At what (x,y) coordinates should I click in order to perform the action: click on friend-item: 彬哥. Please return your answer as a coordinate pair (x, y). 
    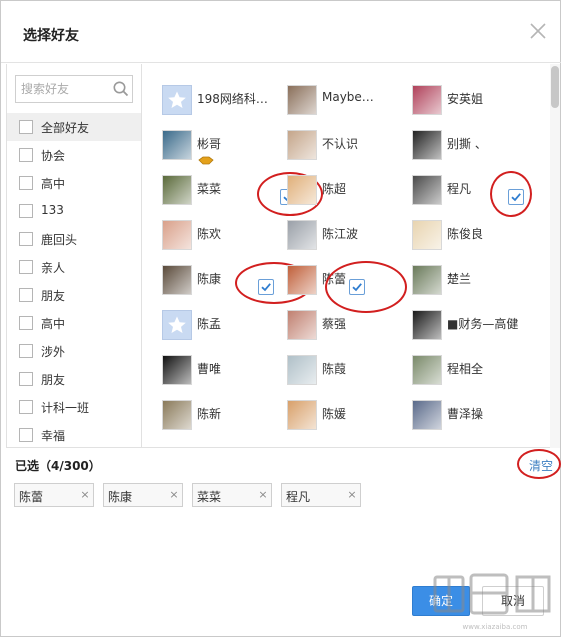
    Looking at the image, I should click on (224, 150).